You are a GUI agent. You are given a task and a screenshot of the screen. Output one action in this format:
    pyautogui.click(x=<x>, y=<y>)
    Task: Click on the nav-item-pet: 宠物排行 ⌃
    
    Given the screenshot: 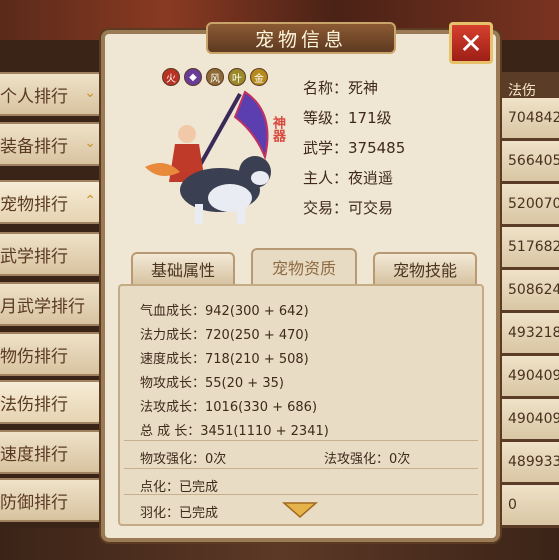 What is the action you would take?
    pyautogui.click(x=52, y=202)
    